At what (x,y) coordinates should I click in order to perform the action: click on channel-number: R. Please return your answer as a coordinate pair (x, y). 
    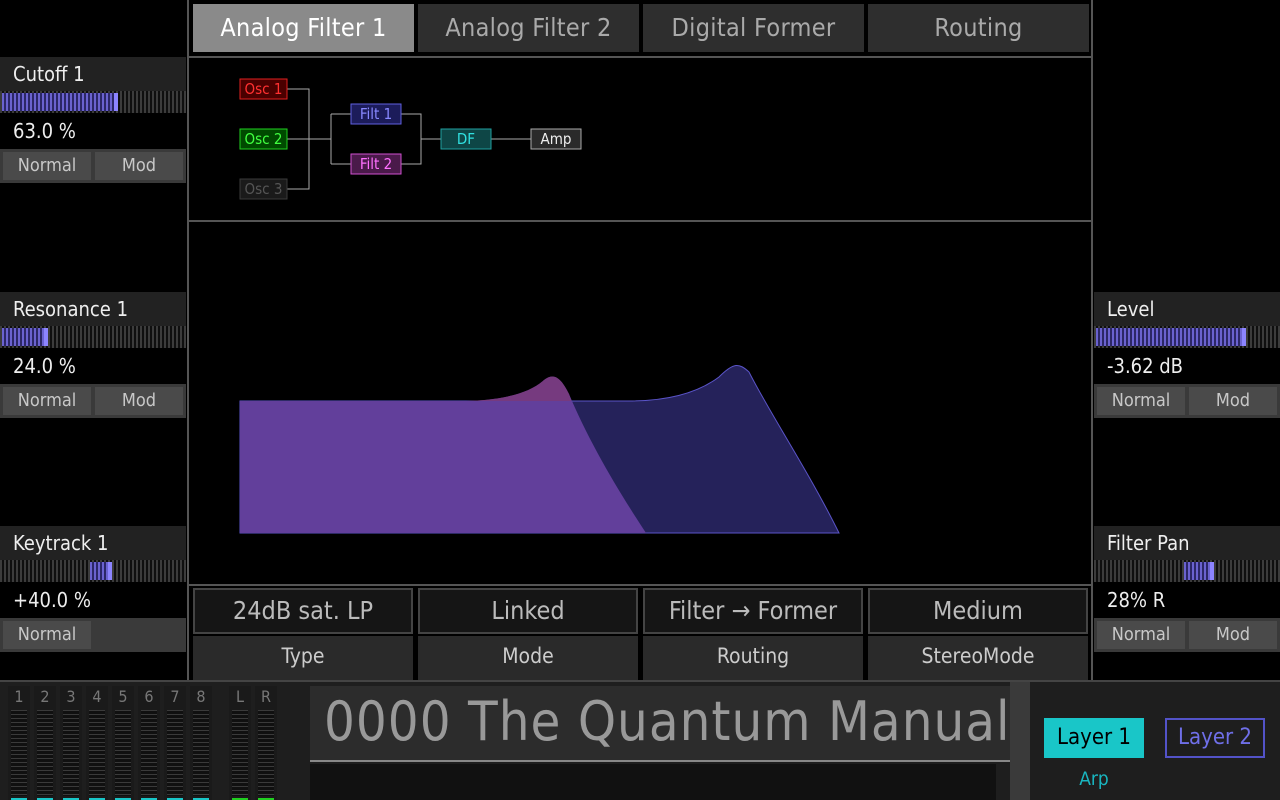
    Looking at the image, I should click on (266, 696).